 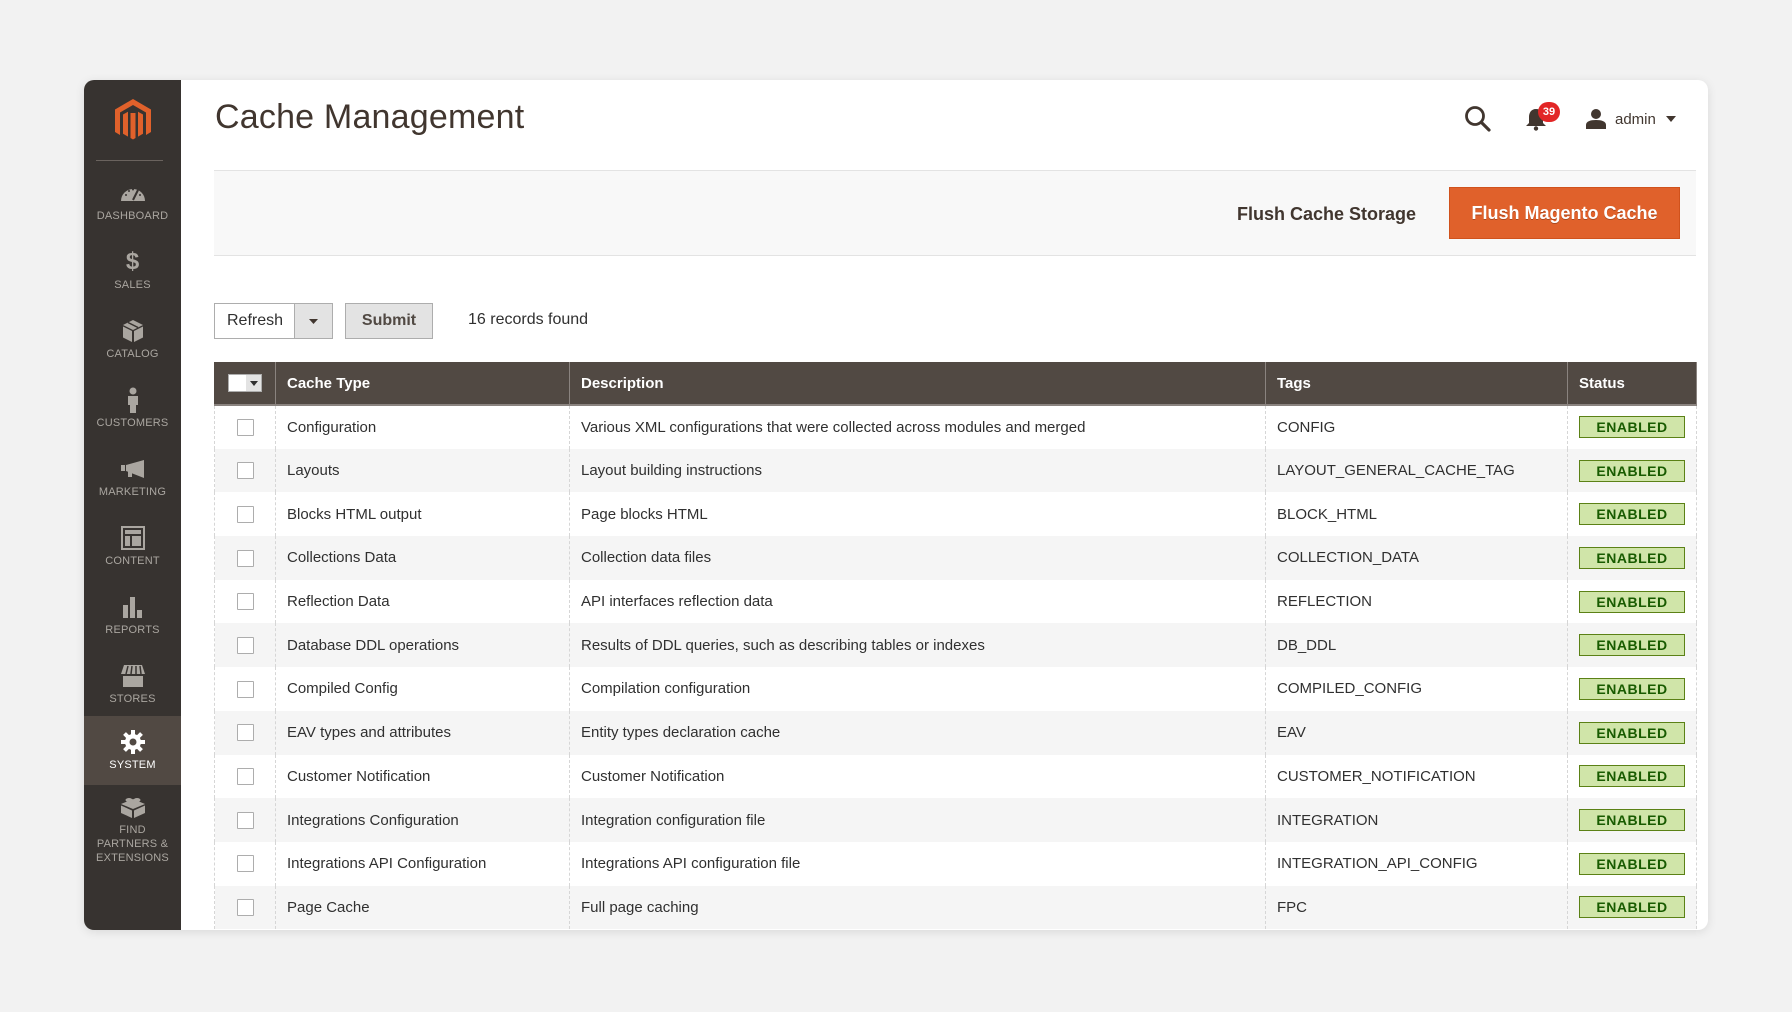 What do you see at coordinates (132, 339) in the screenshot?
I see `sidebar-item-catalog: CATALOG` at bounding box center [132, 339].